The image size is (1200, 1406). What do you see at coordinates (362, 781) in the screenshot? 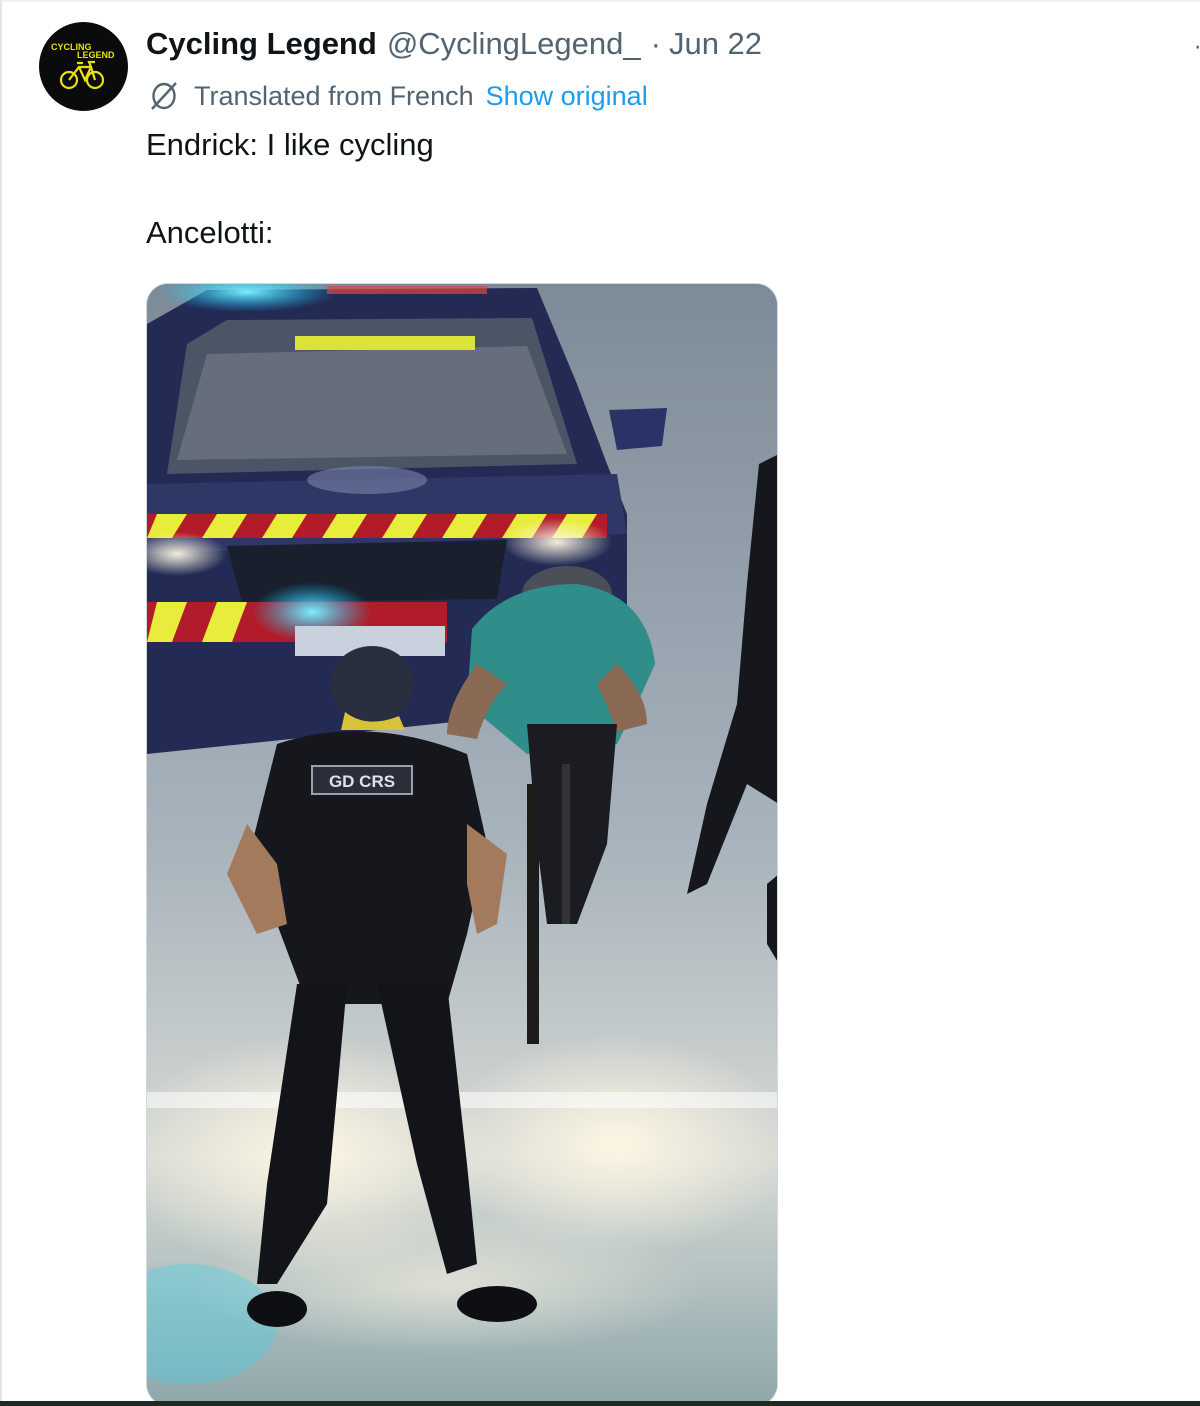
I see `vest-patch-text: GD CRS` at bounding box center [362, 781].